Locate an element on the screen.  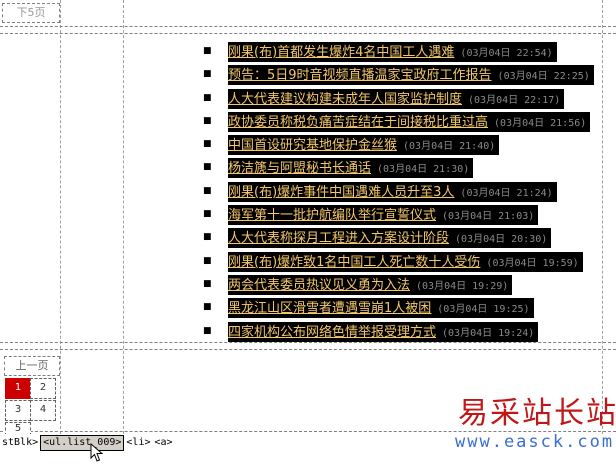
previous-page-button: 上一页 is located at coordinates (32, 366).